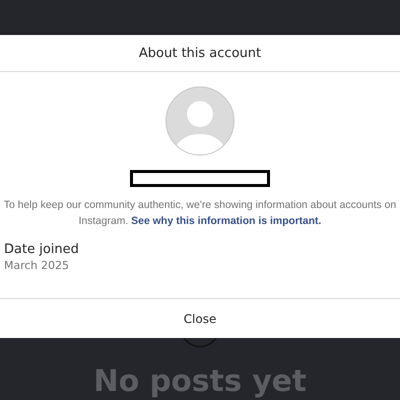 The image size is (400, 400). I want to click on avatar-icon, so click(200, 121).